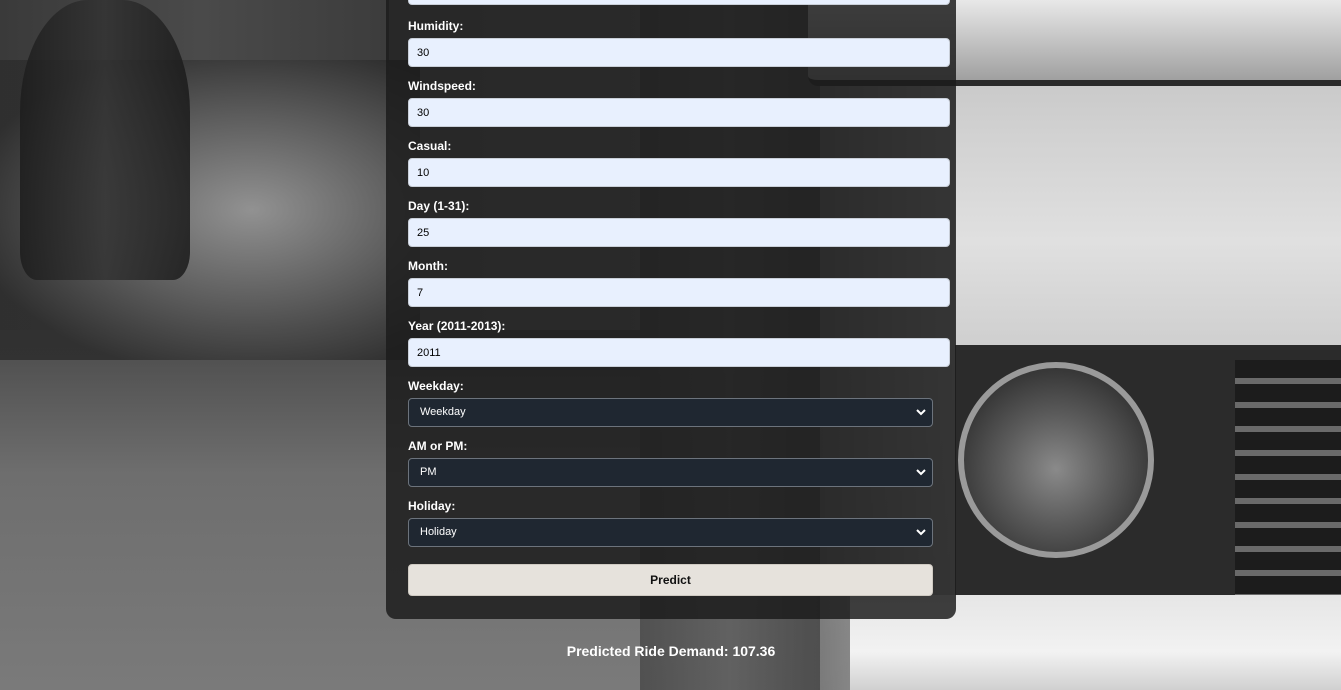 The height and width of the screenshot is (690, 1341). I want to click on previous-input-field, so click(679, 2).